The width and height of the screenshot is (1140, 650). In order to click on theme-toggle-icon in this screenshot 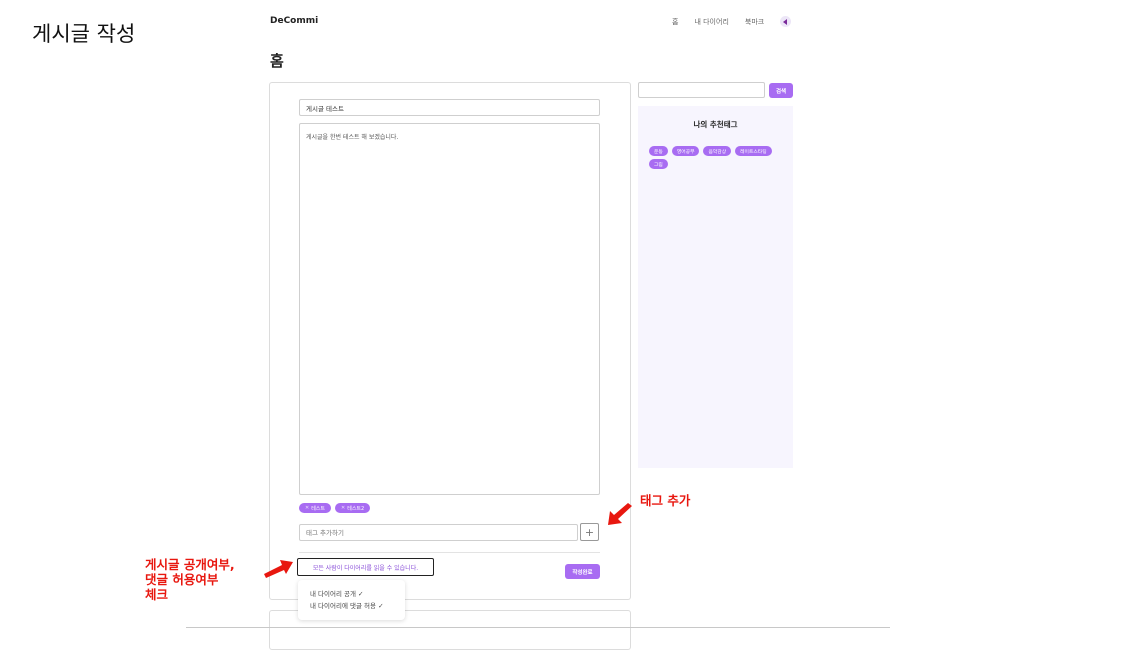, I will do `click(786, 21)`.